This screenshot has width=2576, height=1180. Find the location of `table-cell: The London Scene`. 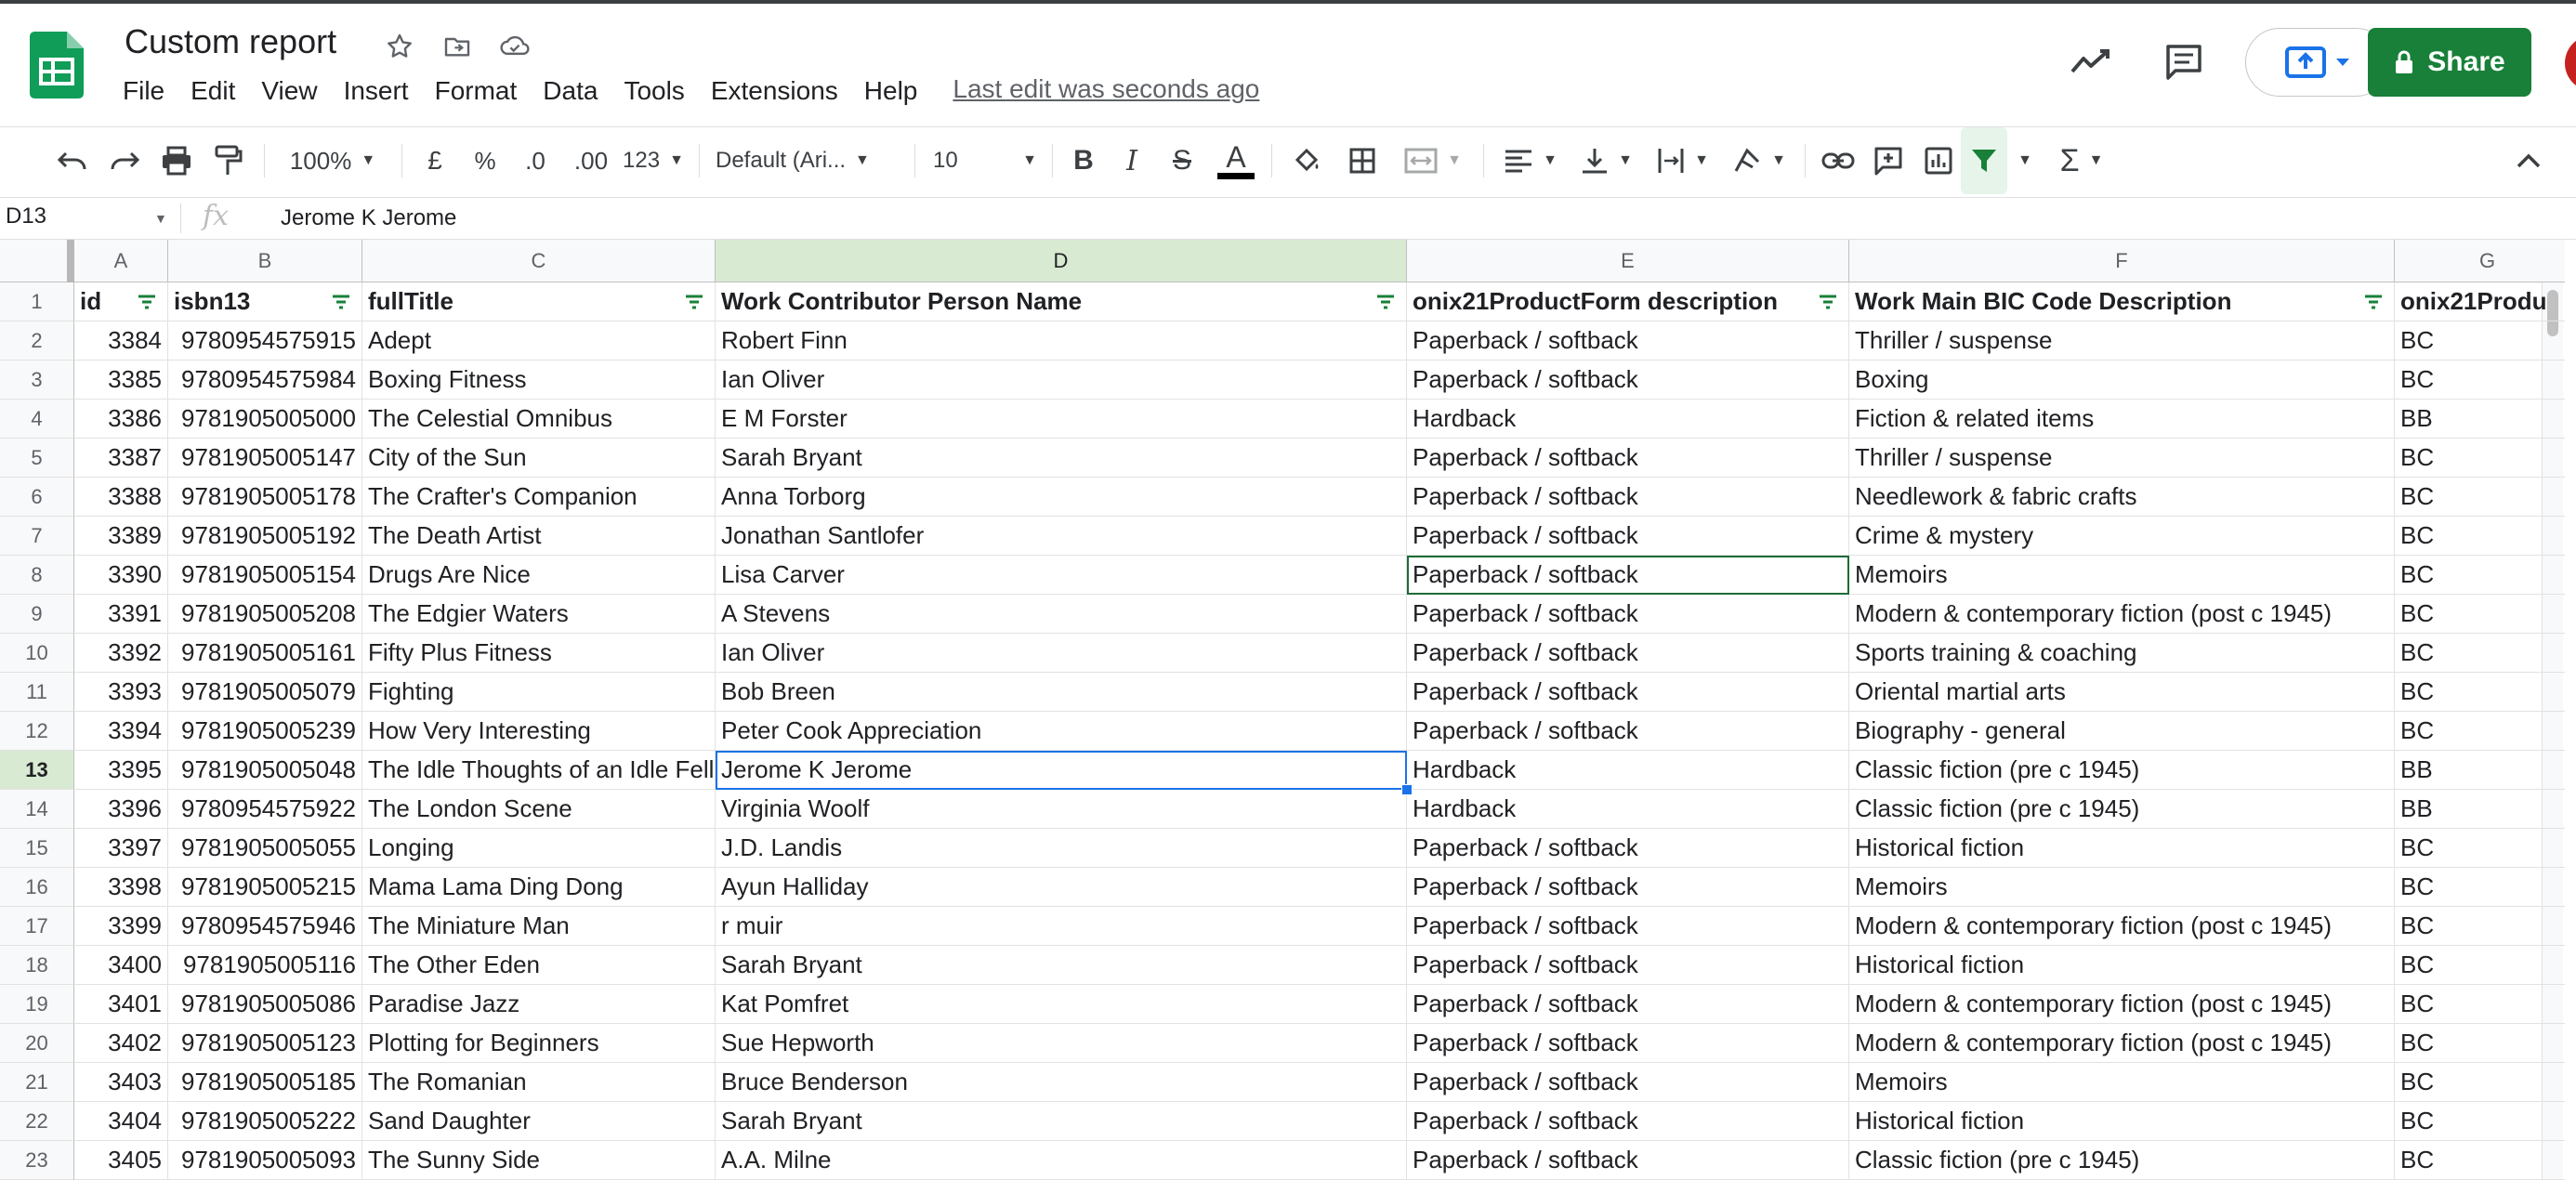

table-cell: The London Scene is located at coordinates (539, 809).